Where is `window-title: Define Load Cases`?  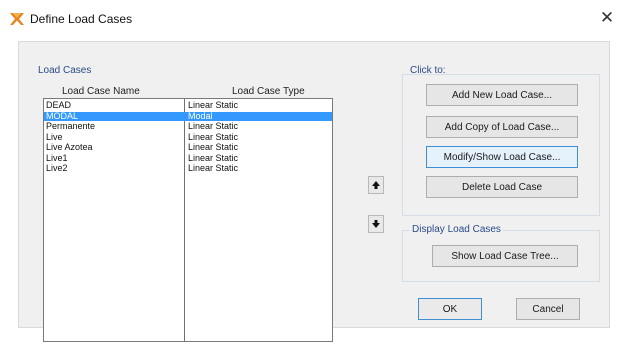
window-title: Define Load Cases is located at coordinates (81, 19).